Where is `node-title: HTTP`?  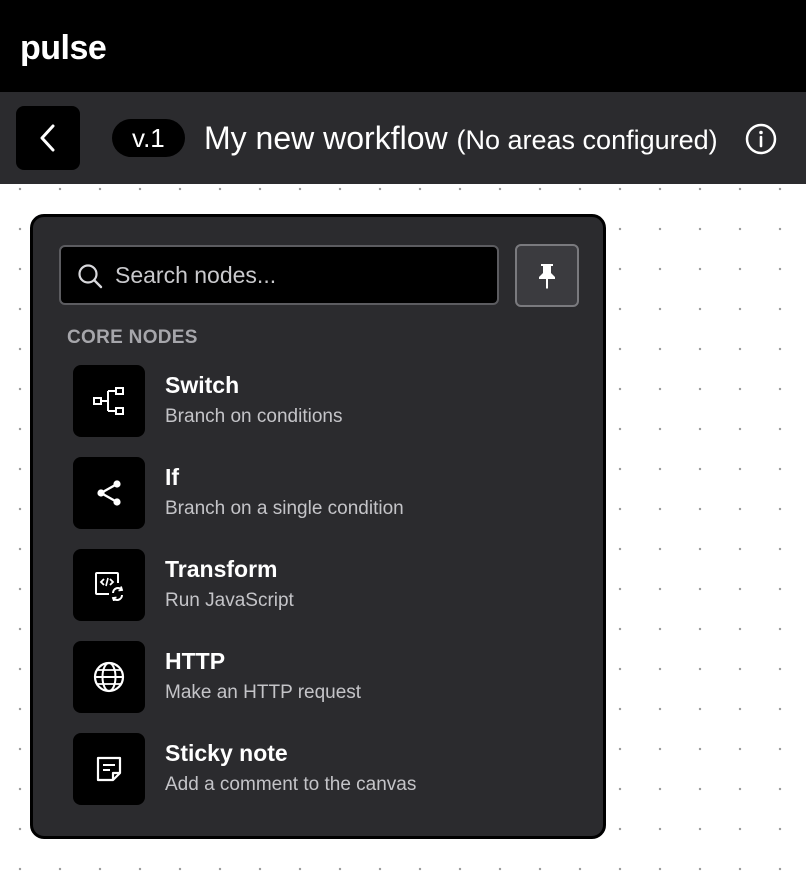 node-title: HTTP is located at coordinates (195, 661).